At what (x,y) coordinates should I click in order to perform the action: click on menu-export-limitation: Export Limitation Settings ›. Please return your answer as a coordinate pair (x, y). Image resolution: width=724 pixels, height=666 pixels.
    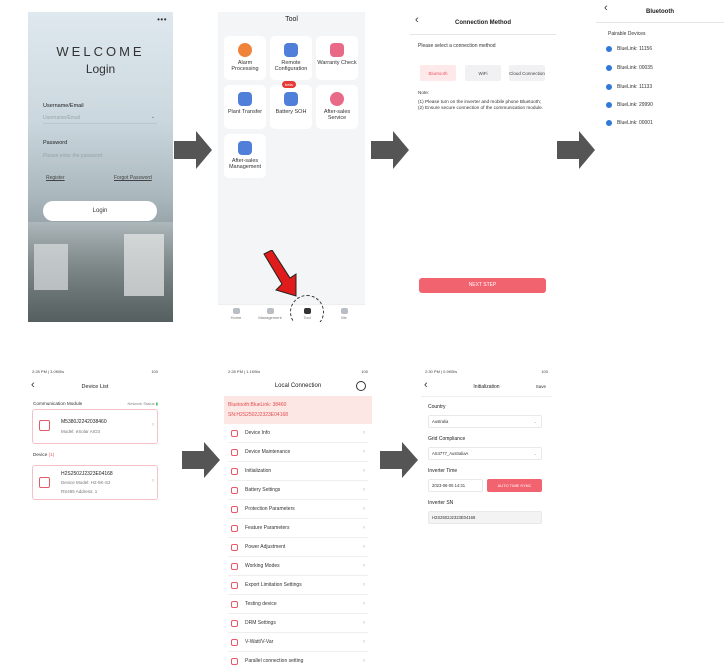
    Looking at the image, I should click on (298, 585).